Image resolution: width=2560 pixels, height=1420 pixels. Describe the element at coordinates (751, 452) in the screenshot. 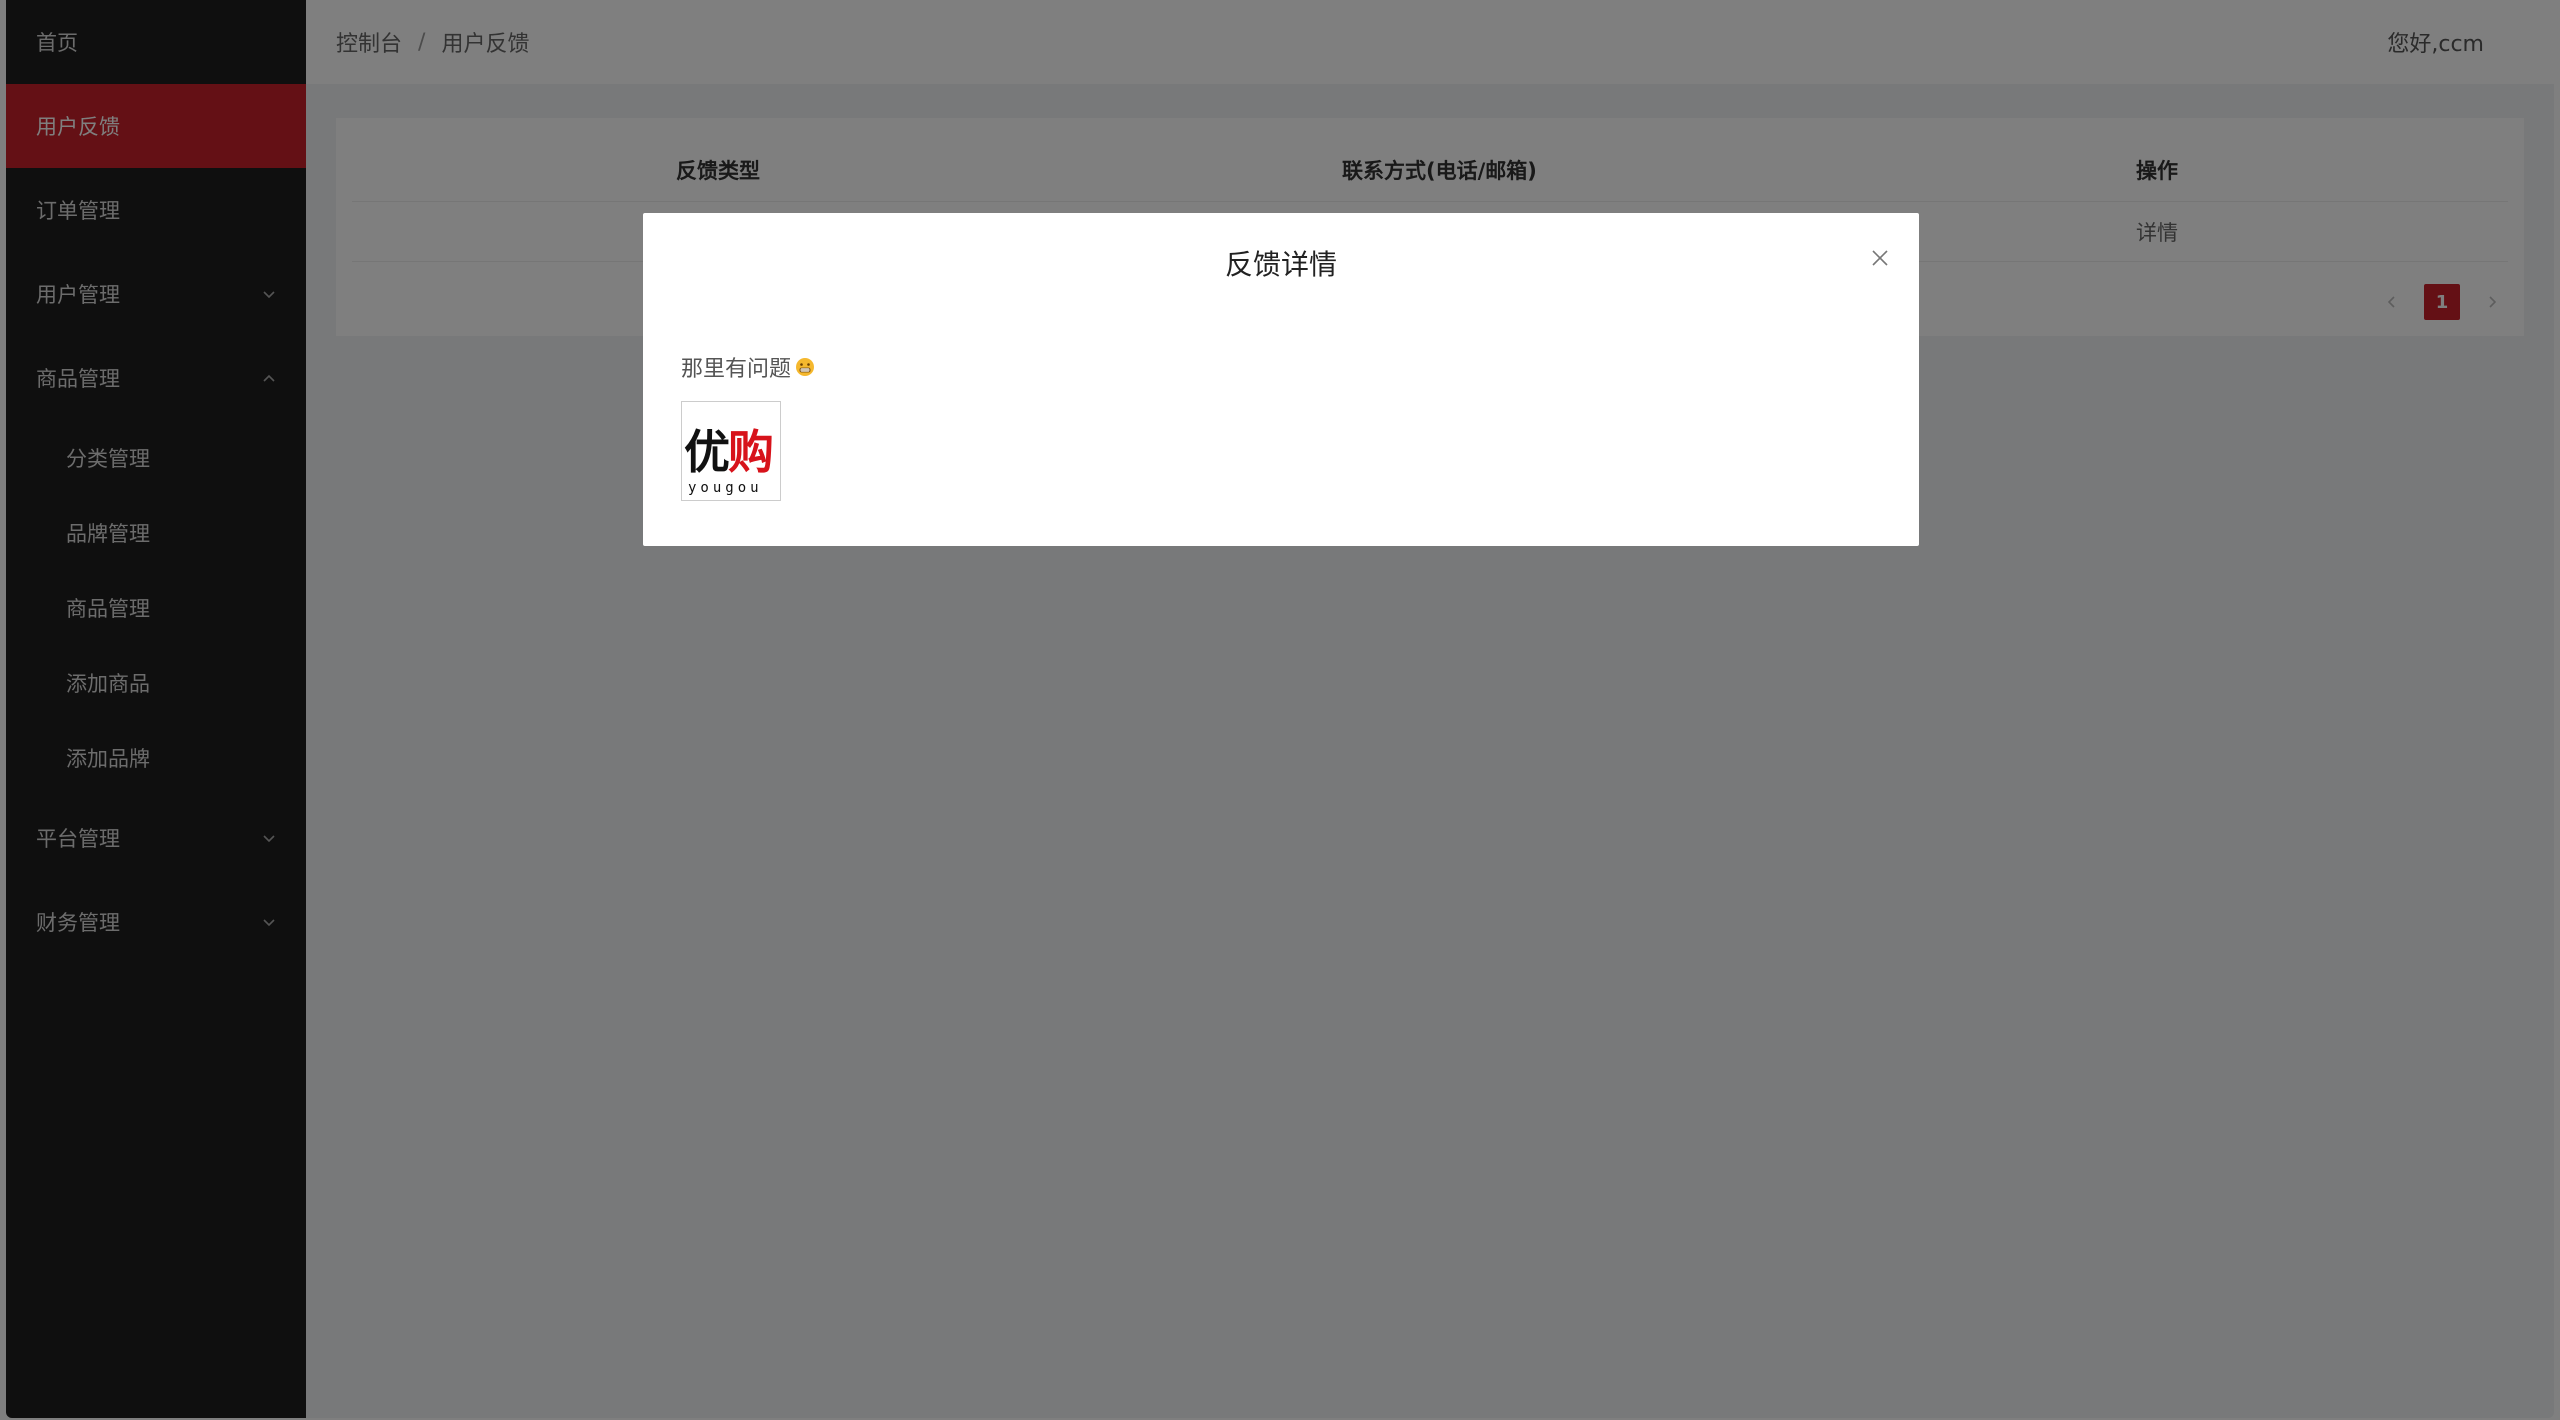

I see `svg-text: 购` at that location.